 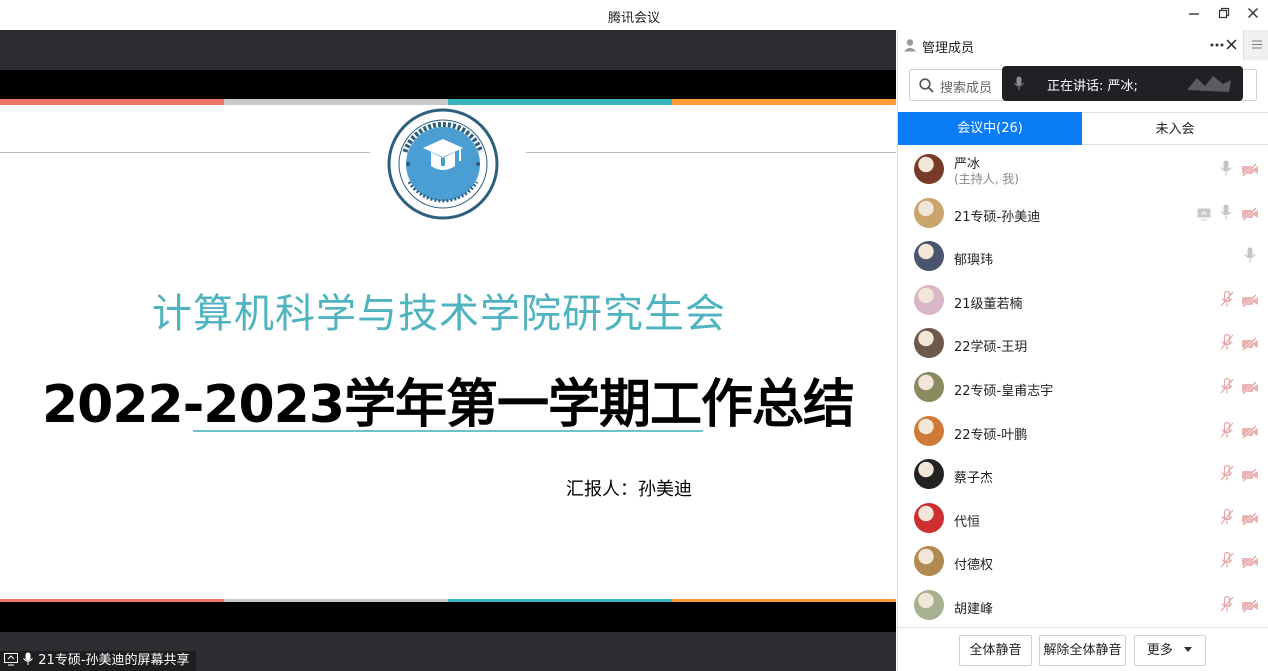 What do you see at coordinates (991, 435) in the screenshot?
I see `member-name: 22专硕-叶鹏` at bounding box center [991, 435].